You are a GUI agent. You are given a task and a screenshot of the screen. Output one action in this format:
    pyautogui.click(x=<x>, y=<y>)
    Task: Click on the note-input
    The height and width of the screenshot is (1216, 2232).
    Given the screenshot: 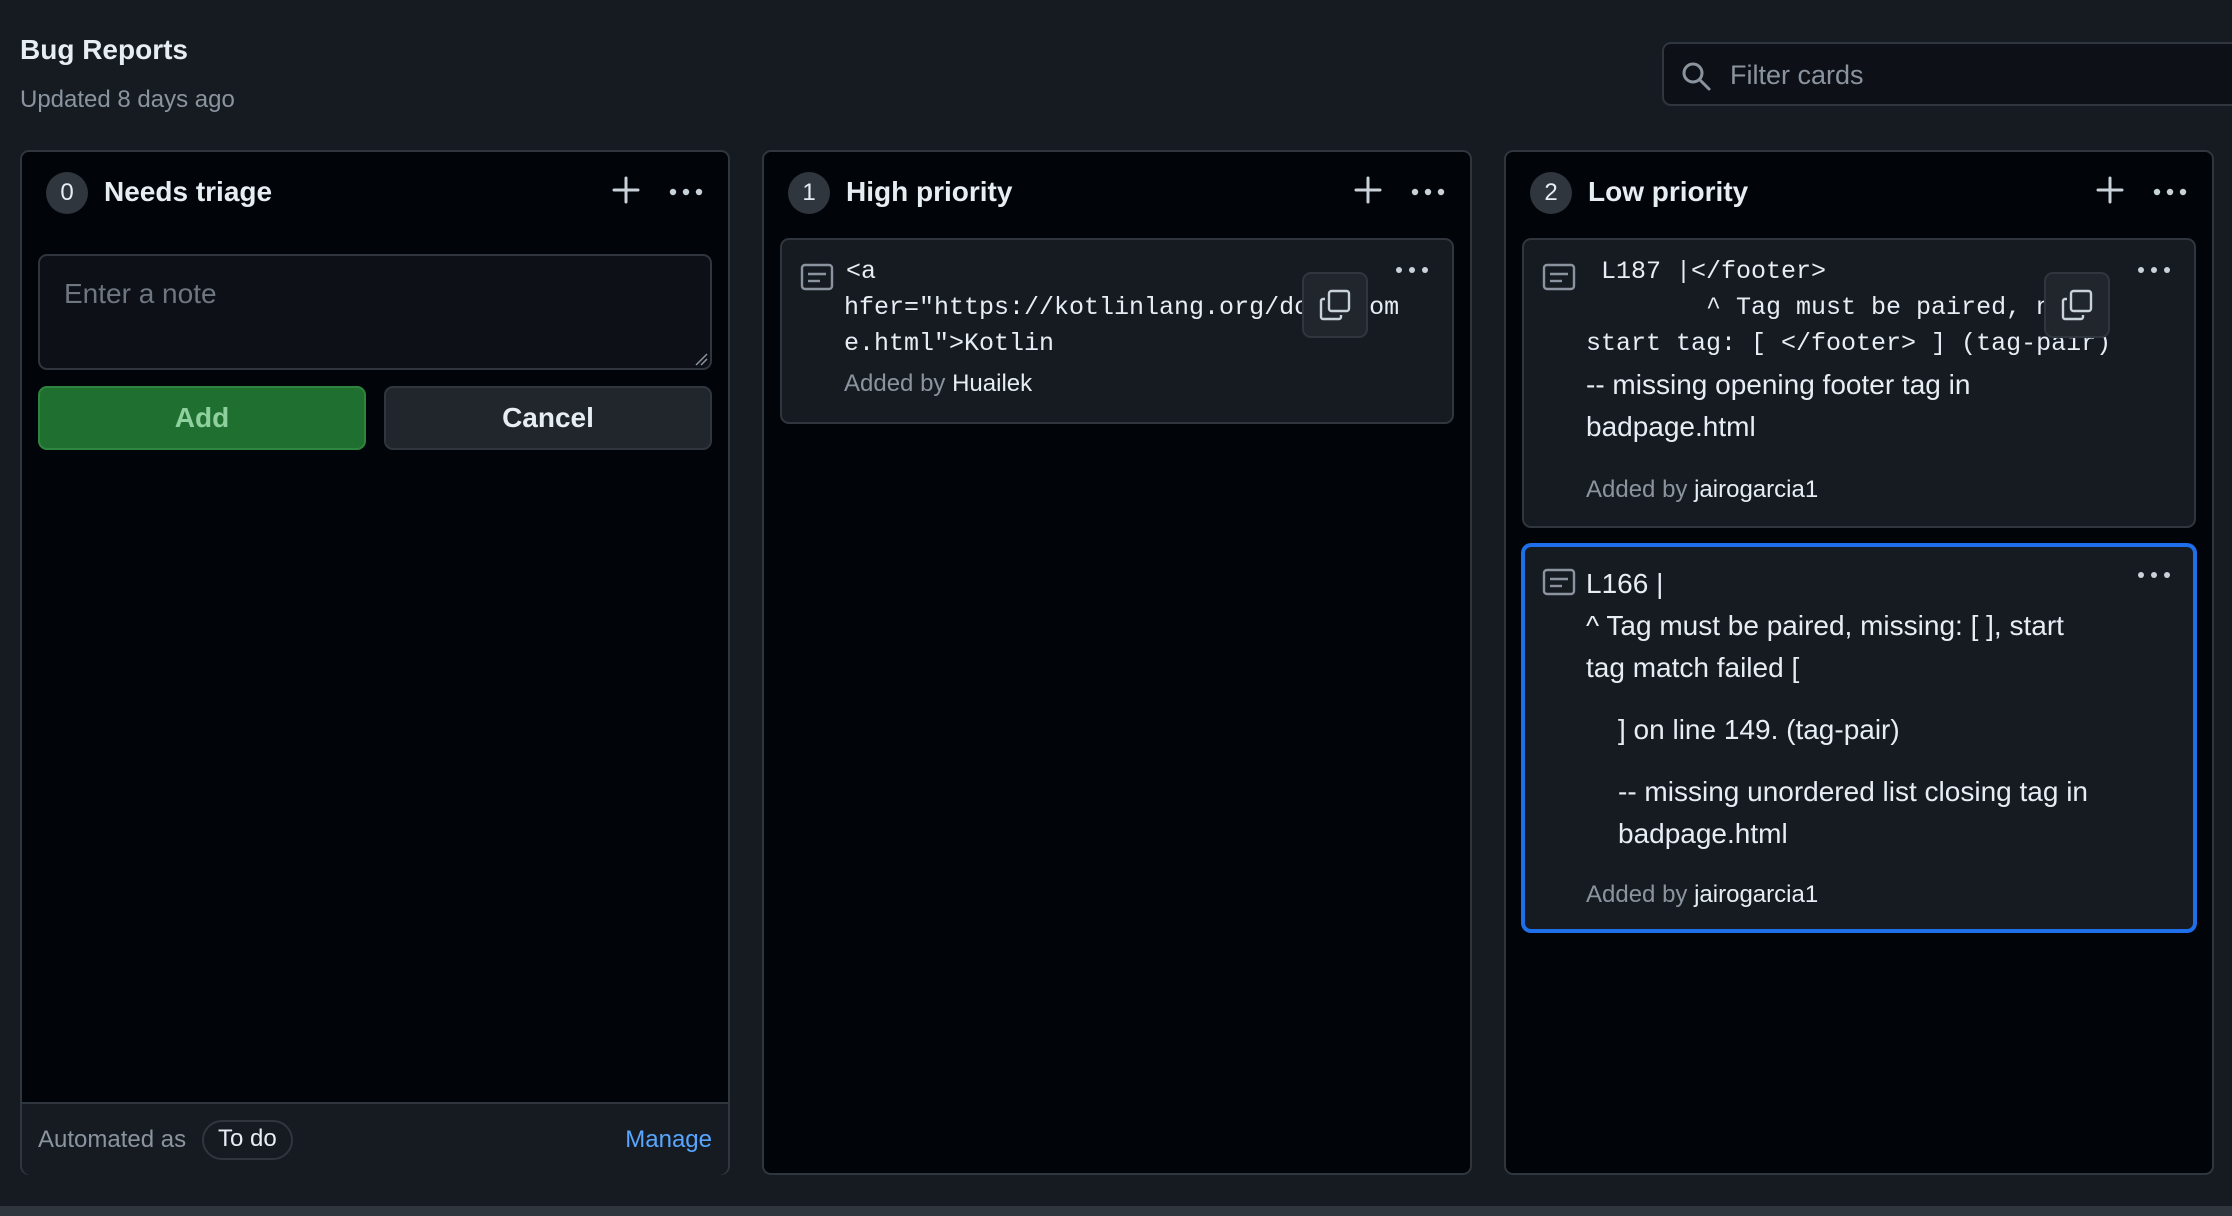 What is the action you would take?
    pyautogui.click(x=375, y=312)
    